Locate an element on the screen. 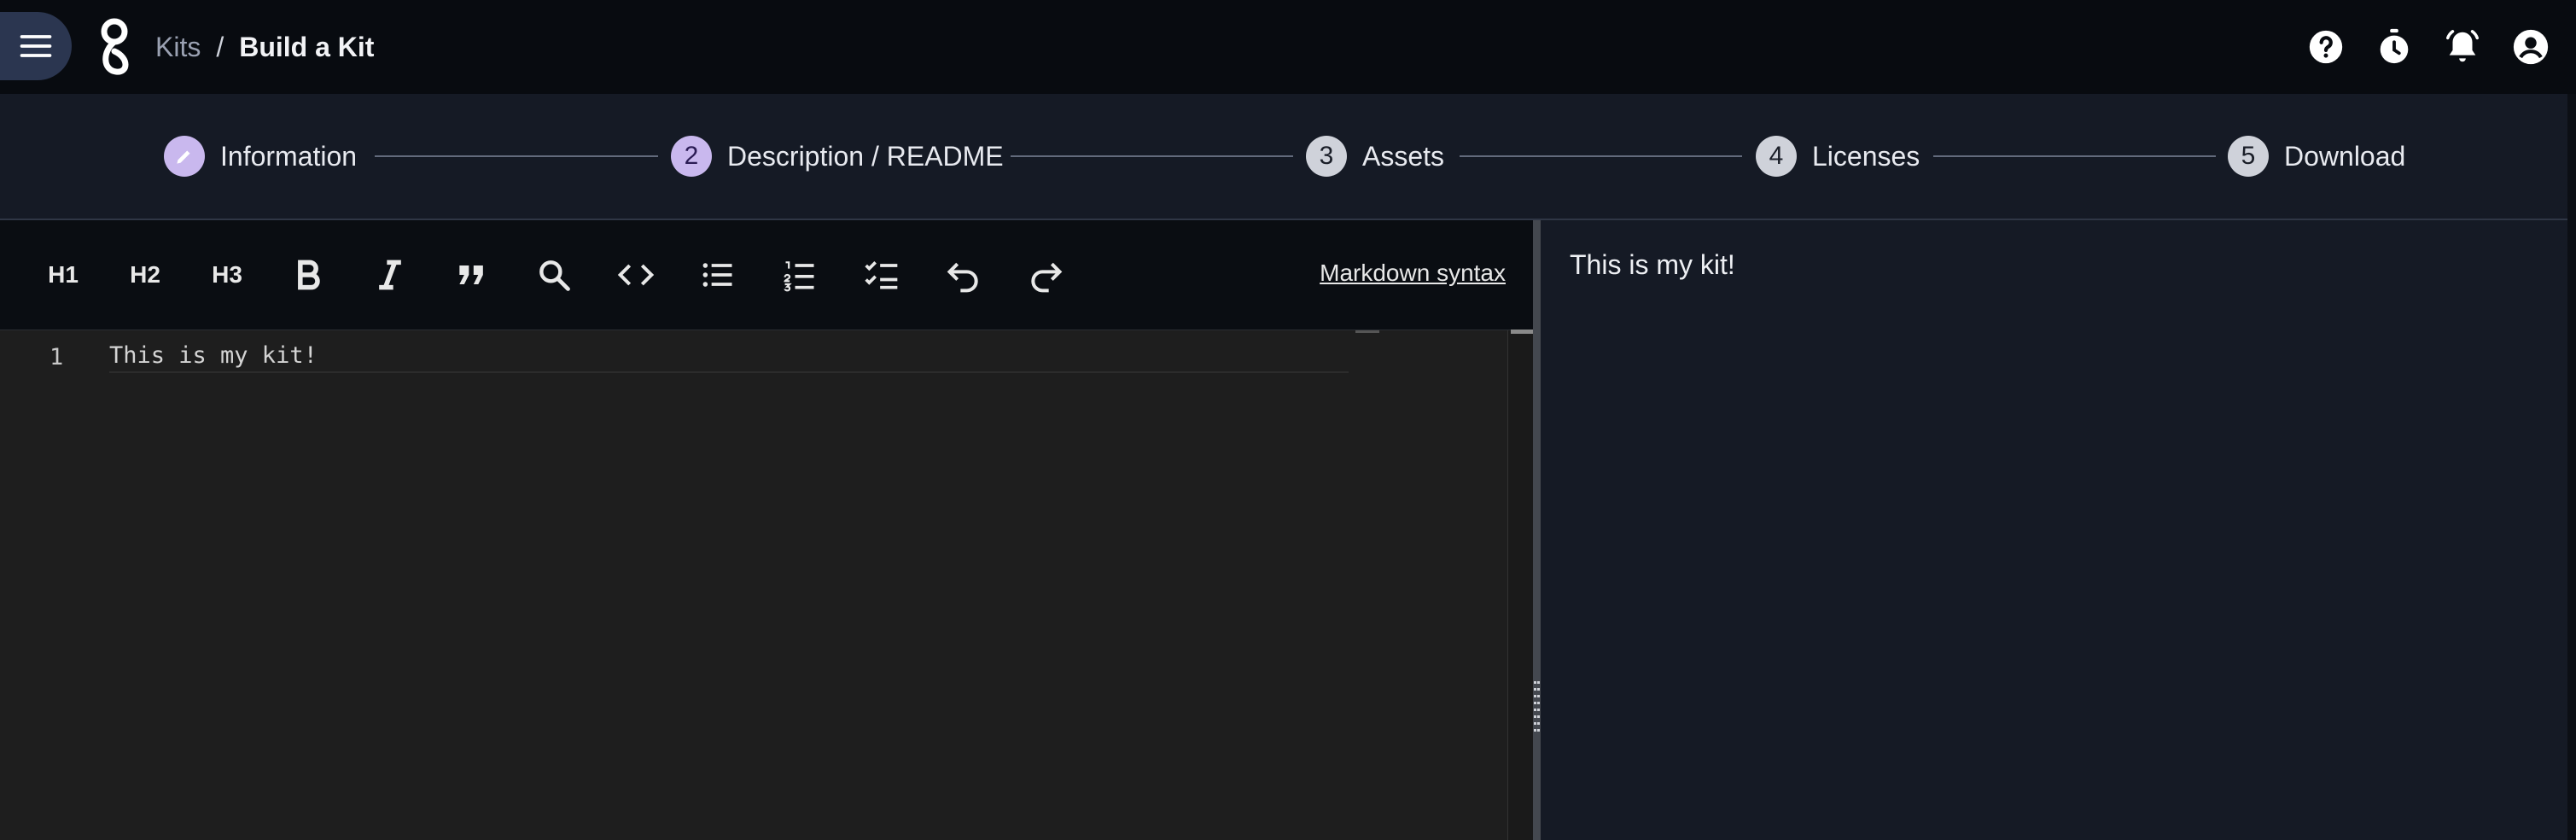 The width and height of the screenshot is (2576, 840). breadcrumb-kits-link: Kits is located at coordinates (178, 47).